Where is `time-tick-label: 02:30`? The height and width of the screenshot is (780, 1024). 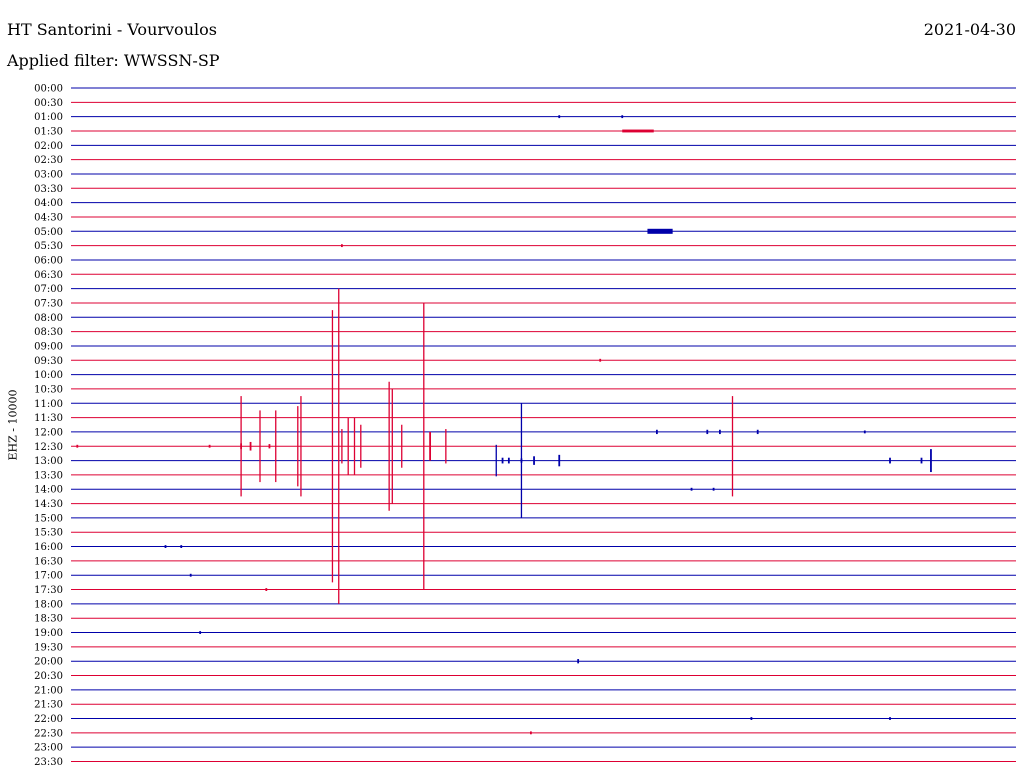 time-tick-label: 02:30 is located at coordinates (48, 160).